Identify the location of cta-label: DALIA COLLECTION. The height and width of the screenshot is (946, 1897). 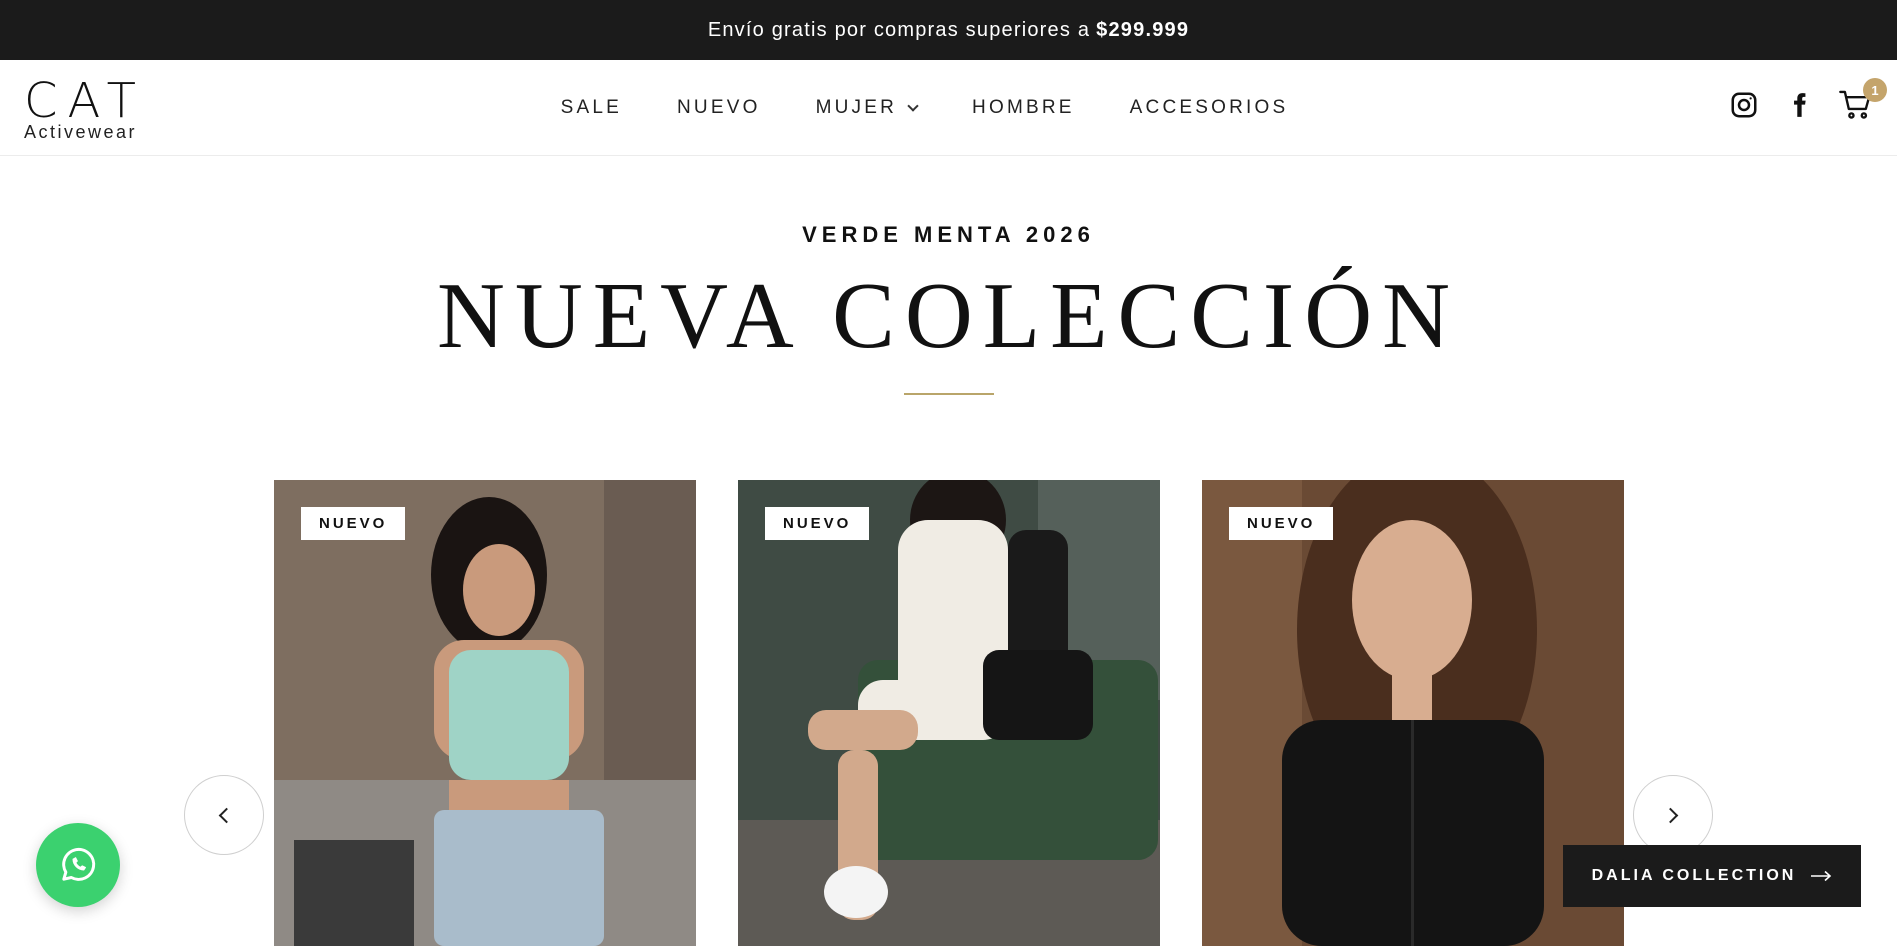
(1694, 875).